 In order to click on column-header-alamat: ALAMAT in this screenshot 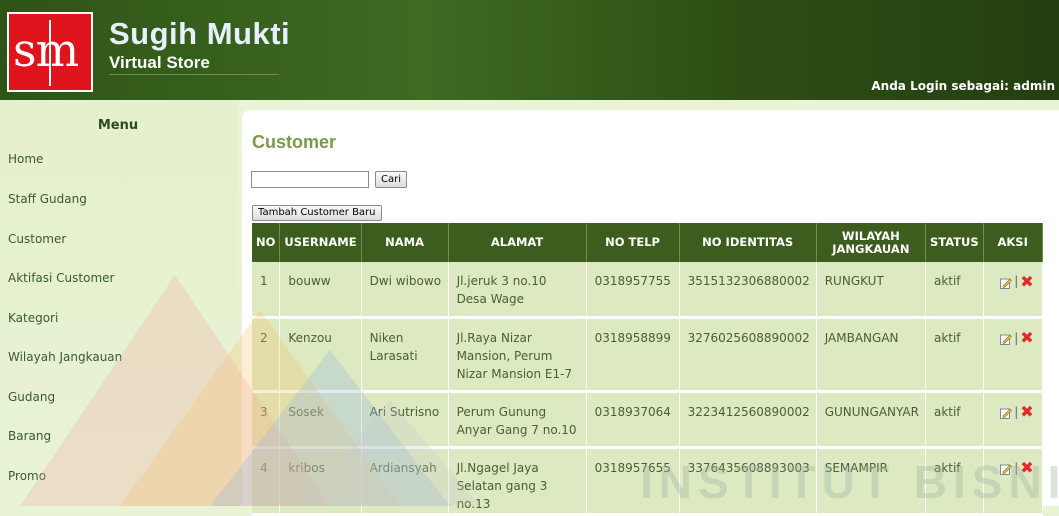, I will do `click(517, 242)`.